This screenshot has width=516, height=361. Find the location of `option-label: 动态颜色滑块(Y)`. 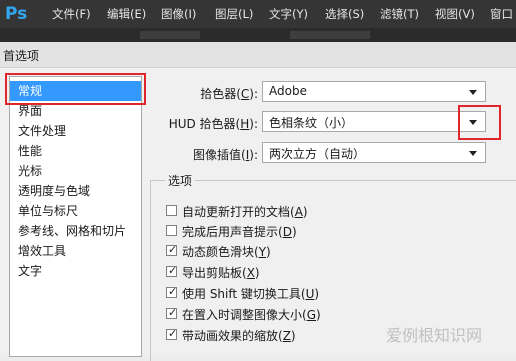

option-label: 动态颜色滑块(Y) is located at coordinates (226, 251).